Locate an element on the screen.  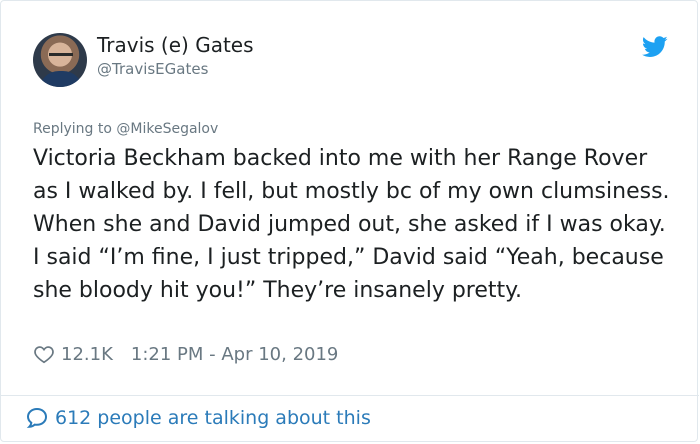
divider is located at coordinates (350, 395).